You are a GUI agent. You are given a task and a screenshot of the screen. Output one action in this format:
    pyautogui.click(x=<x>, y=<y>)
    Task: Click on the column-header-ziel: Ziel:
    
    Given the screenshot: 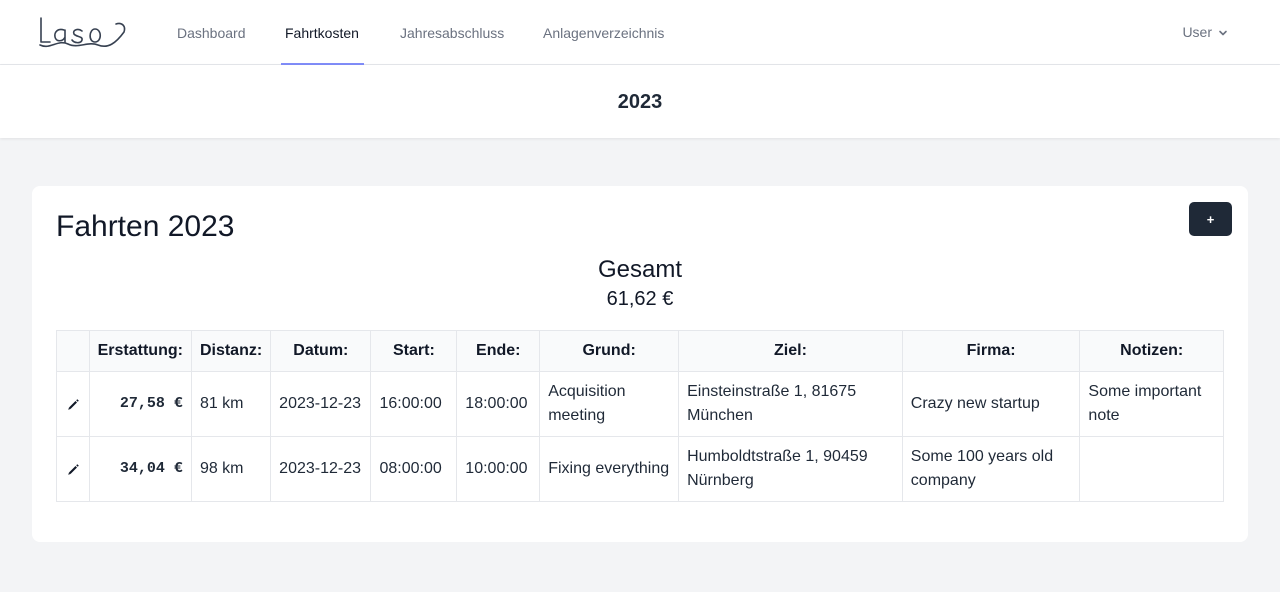 What is the action you would take?
    pyautogui.click(x=790, y=351)
    